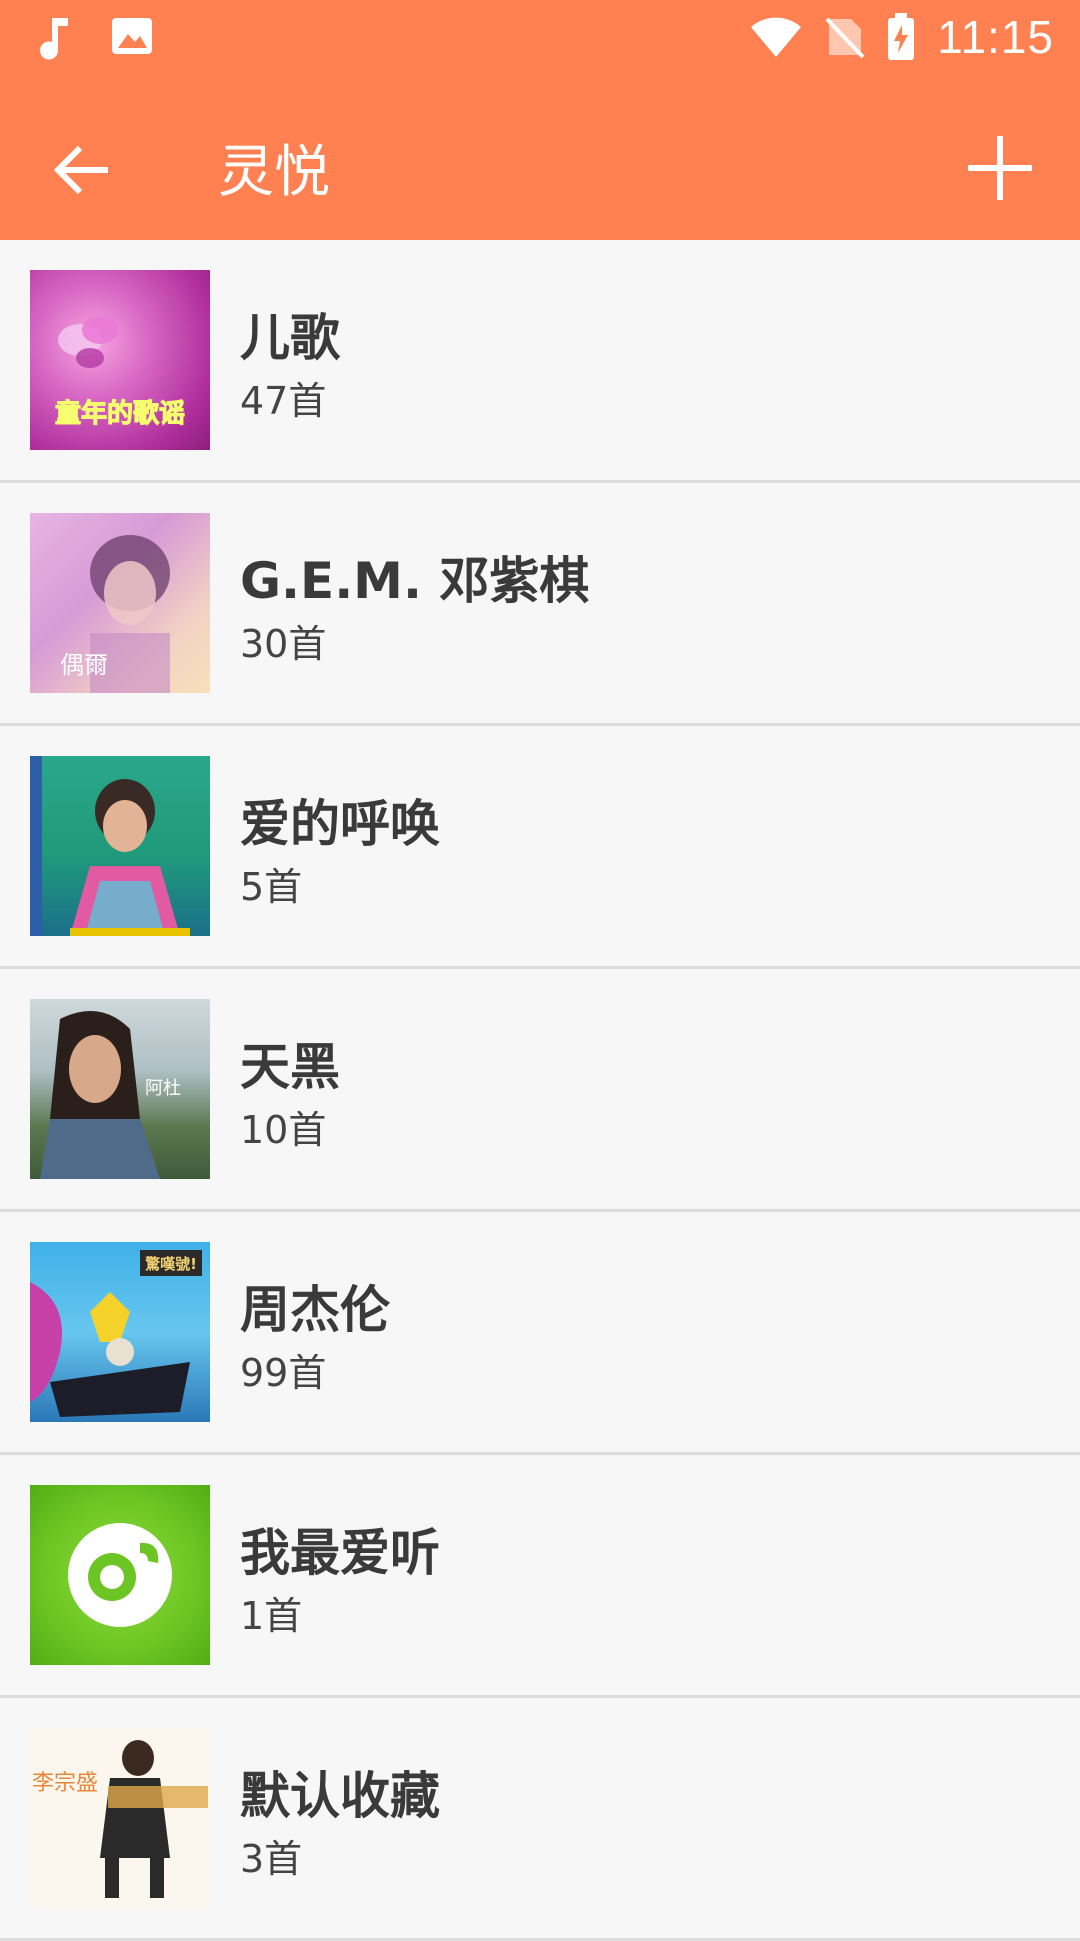 The image size is (1080, 1941). I want to click on app-bar: 灵悦, so click(540, 157).